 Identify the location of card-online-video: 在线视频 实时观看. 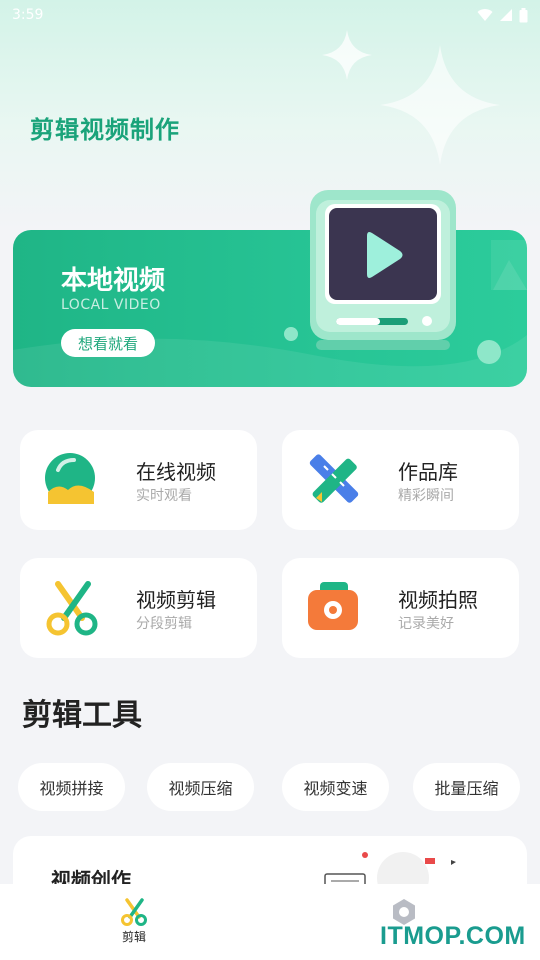
(138, 480).